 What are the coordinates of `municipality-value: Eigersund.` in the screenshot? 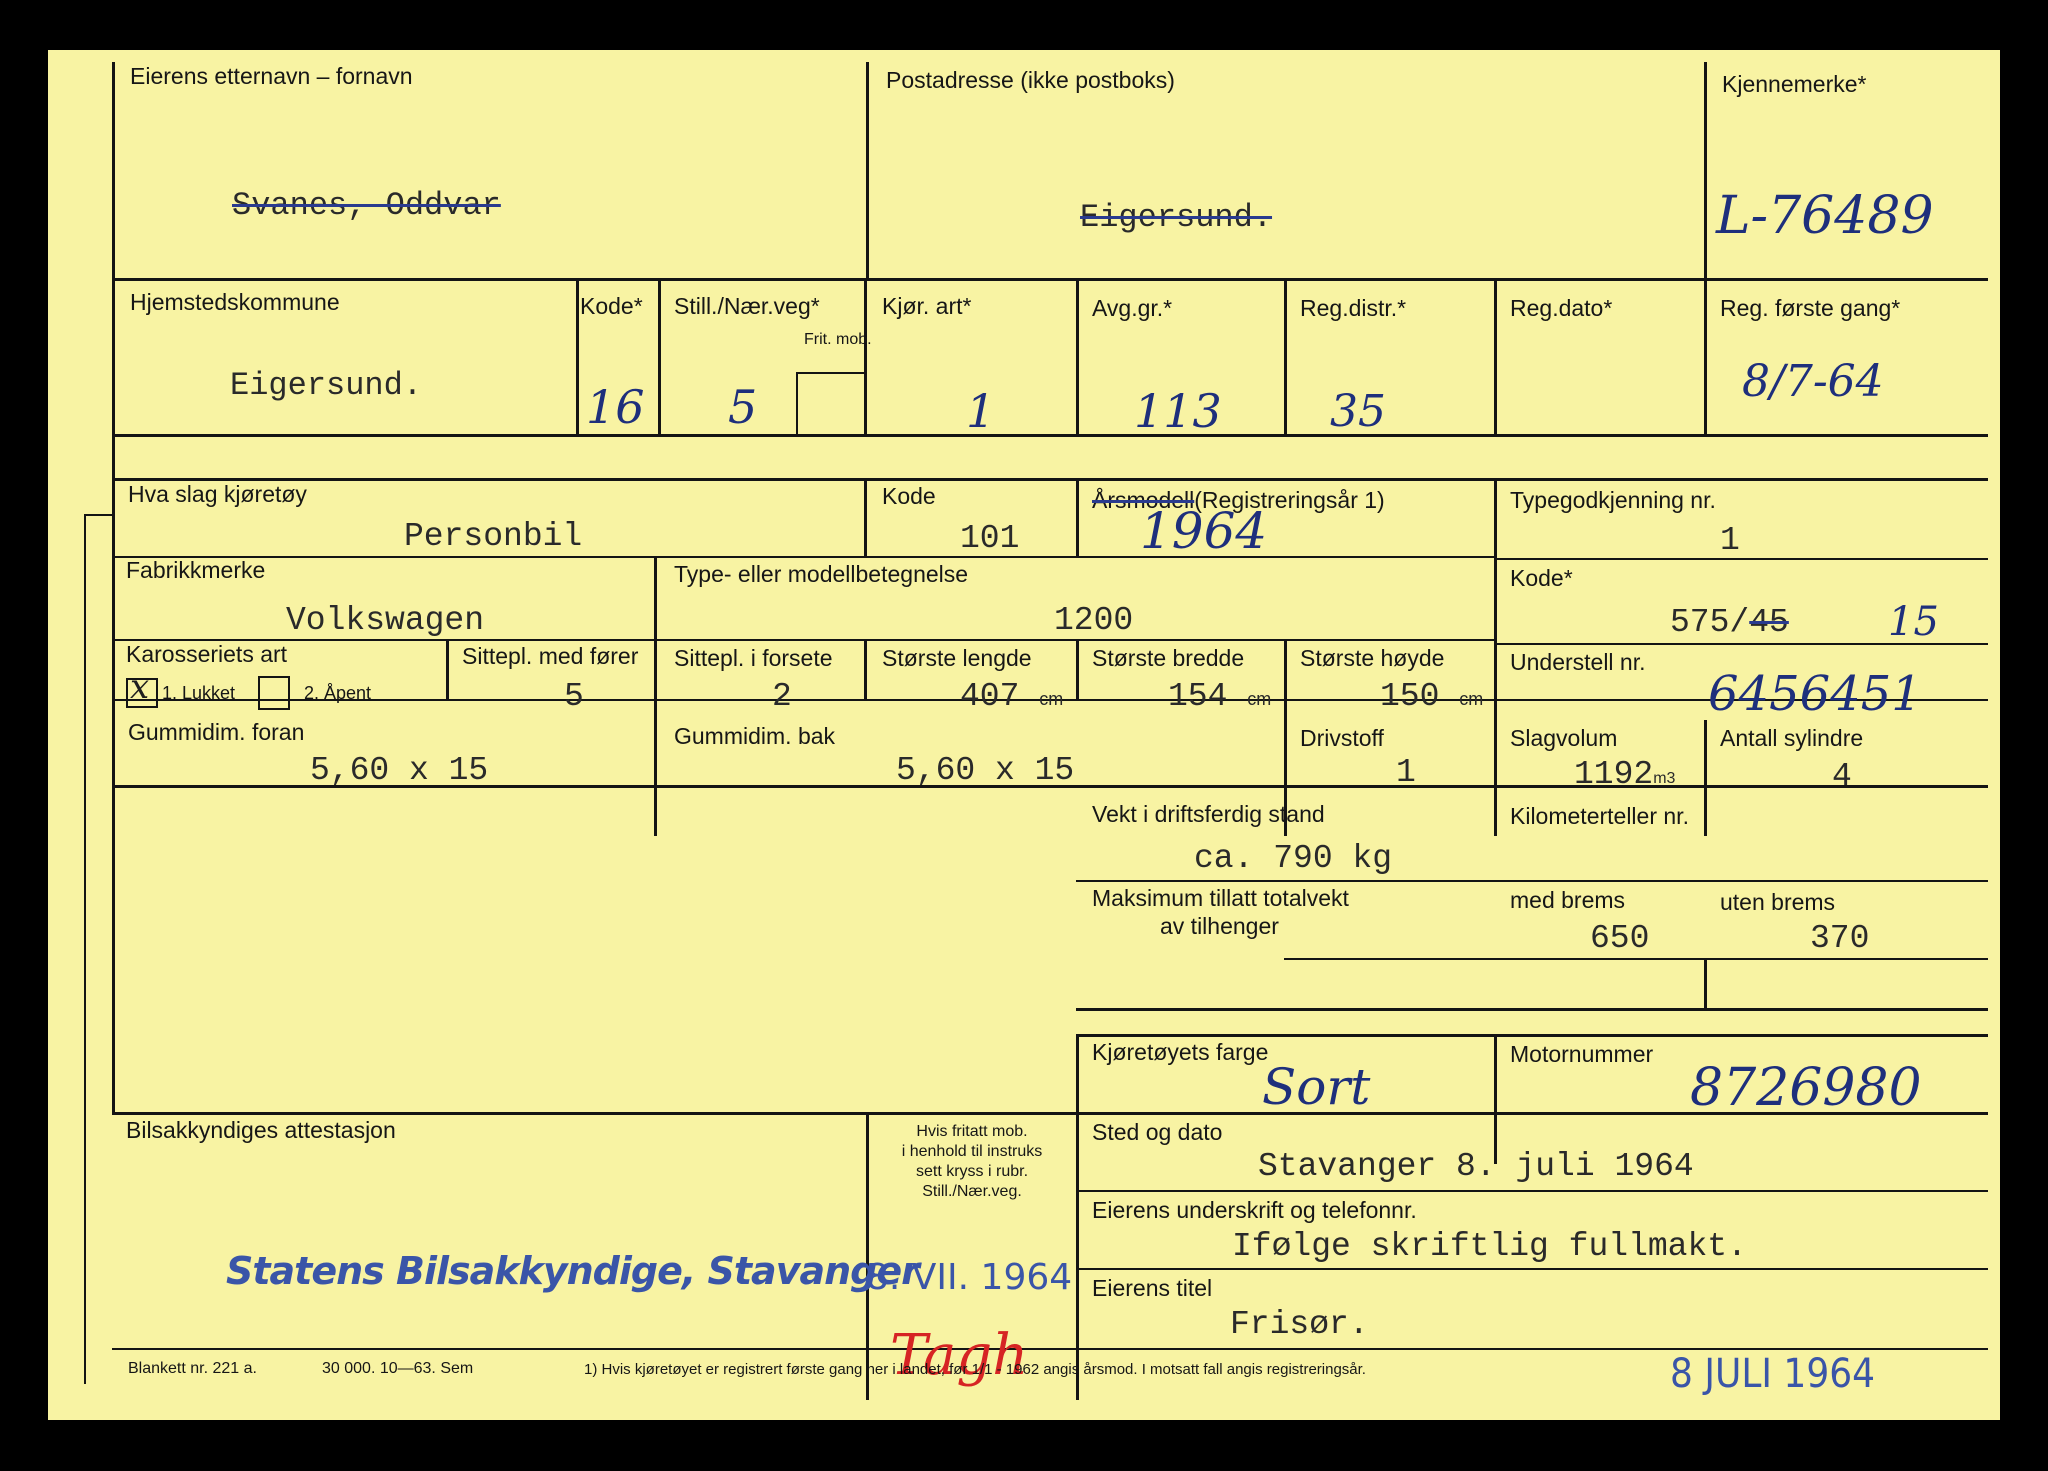 It's located at (326, 385).